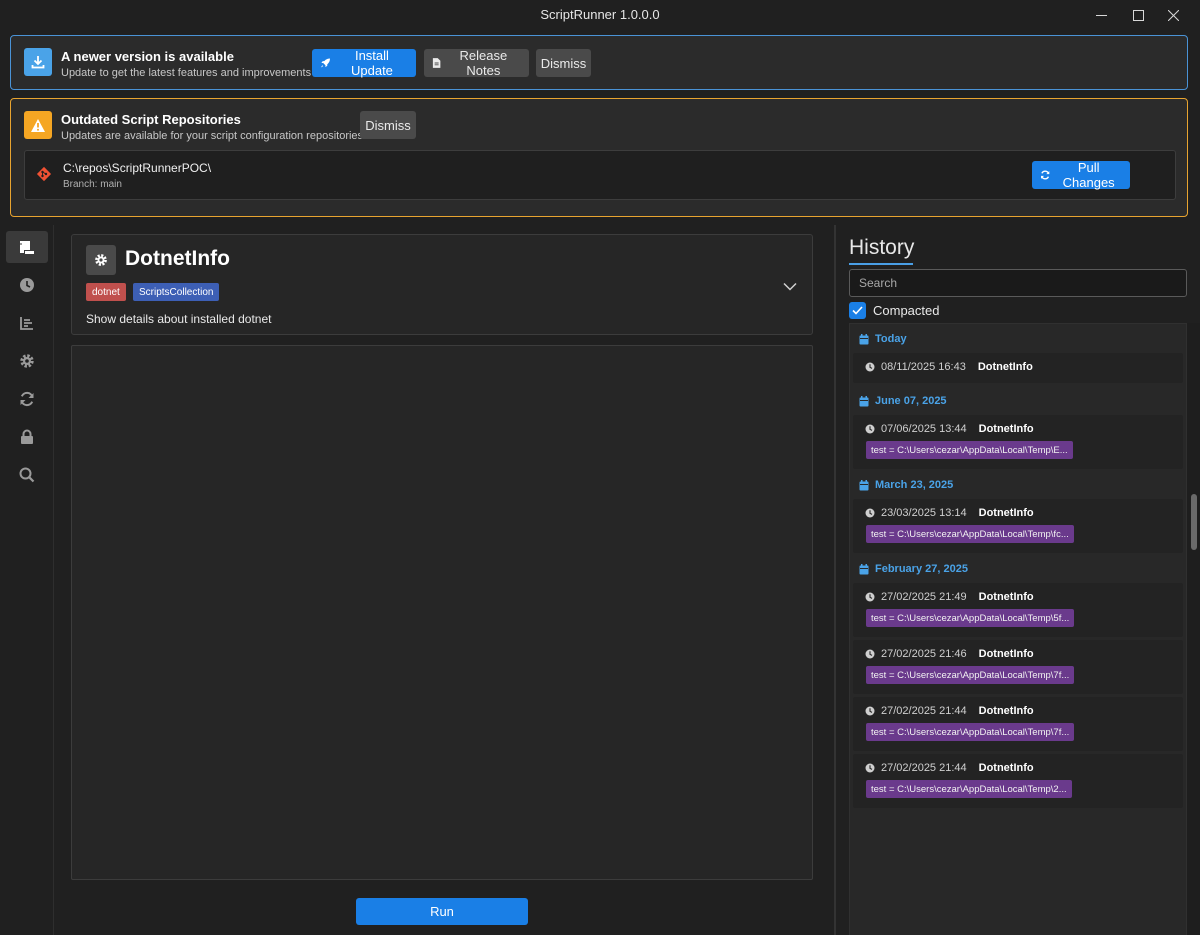 This screenshot has height=935, width=1200. I want to click on compacted-label: Compacted, so click(906, 310).